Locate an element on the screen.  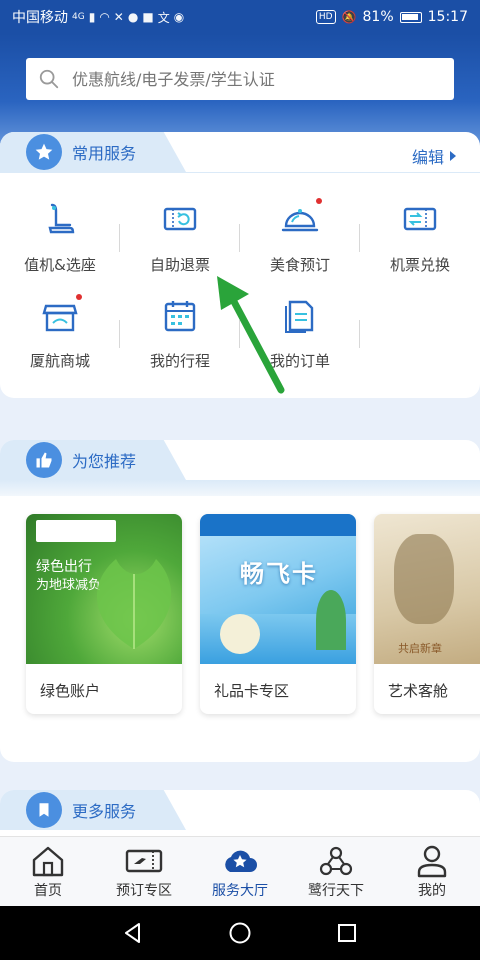
system-navigation-bar is located at coordinates (240, 933).